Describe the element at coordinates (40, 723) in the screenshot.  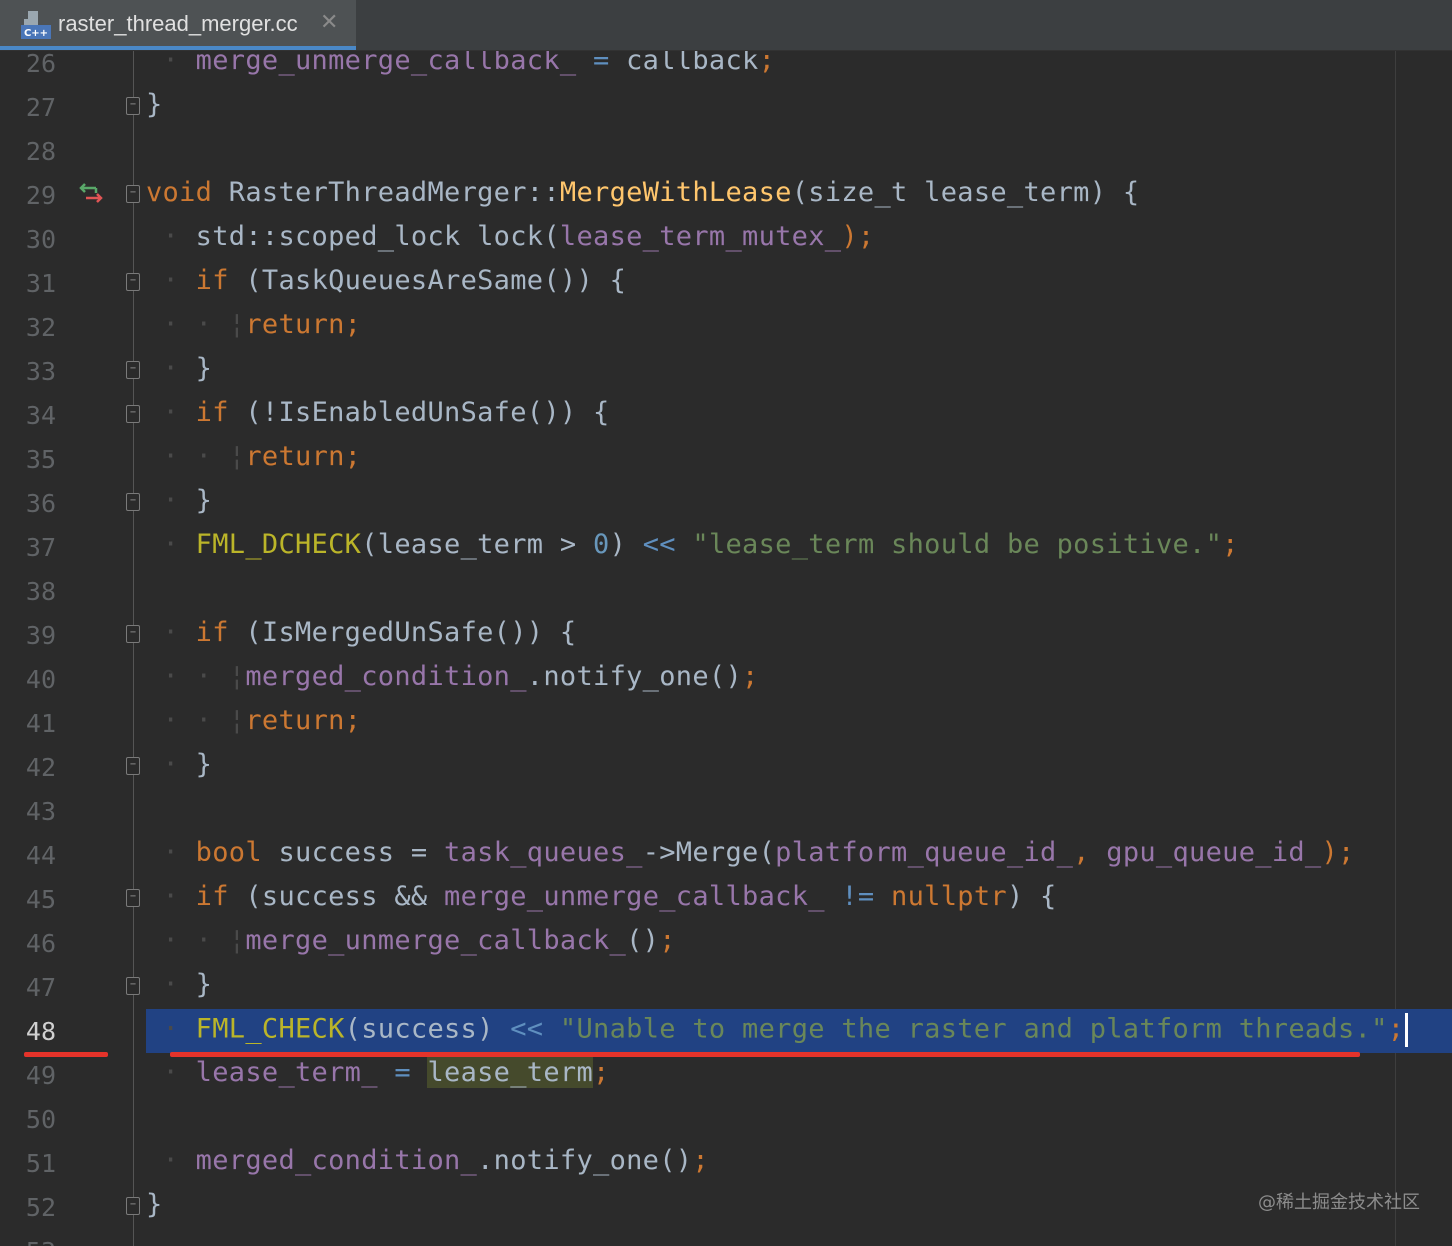
I see `line-number: 41` at that location.